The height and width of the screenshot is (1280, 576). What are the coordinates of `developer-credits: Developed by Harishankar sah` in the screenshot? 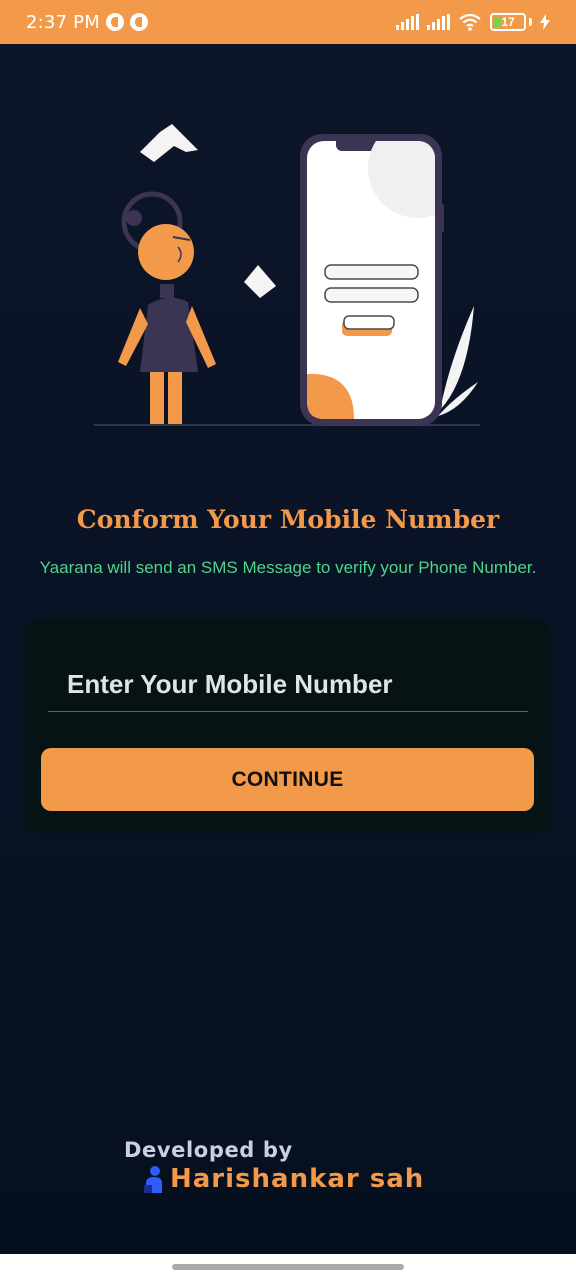 It's located at (294, 1168).